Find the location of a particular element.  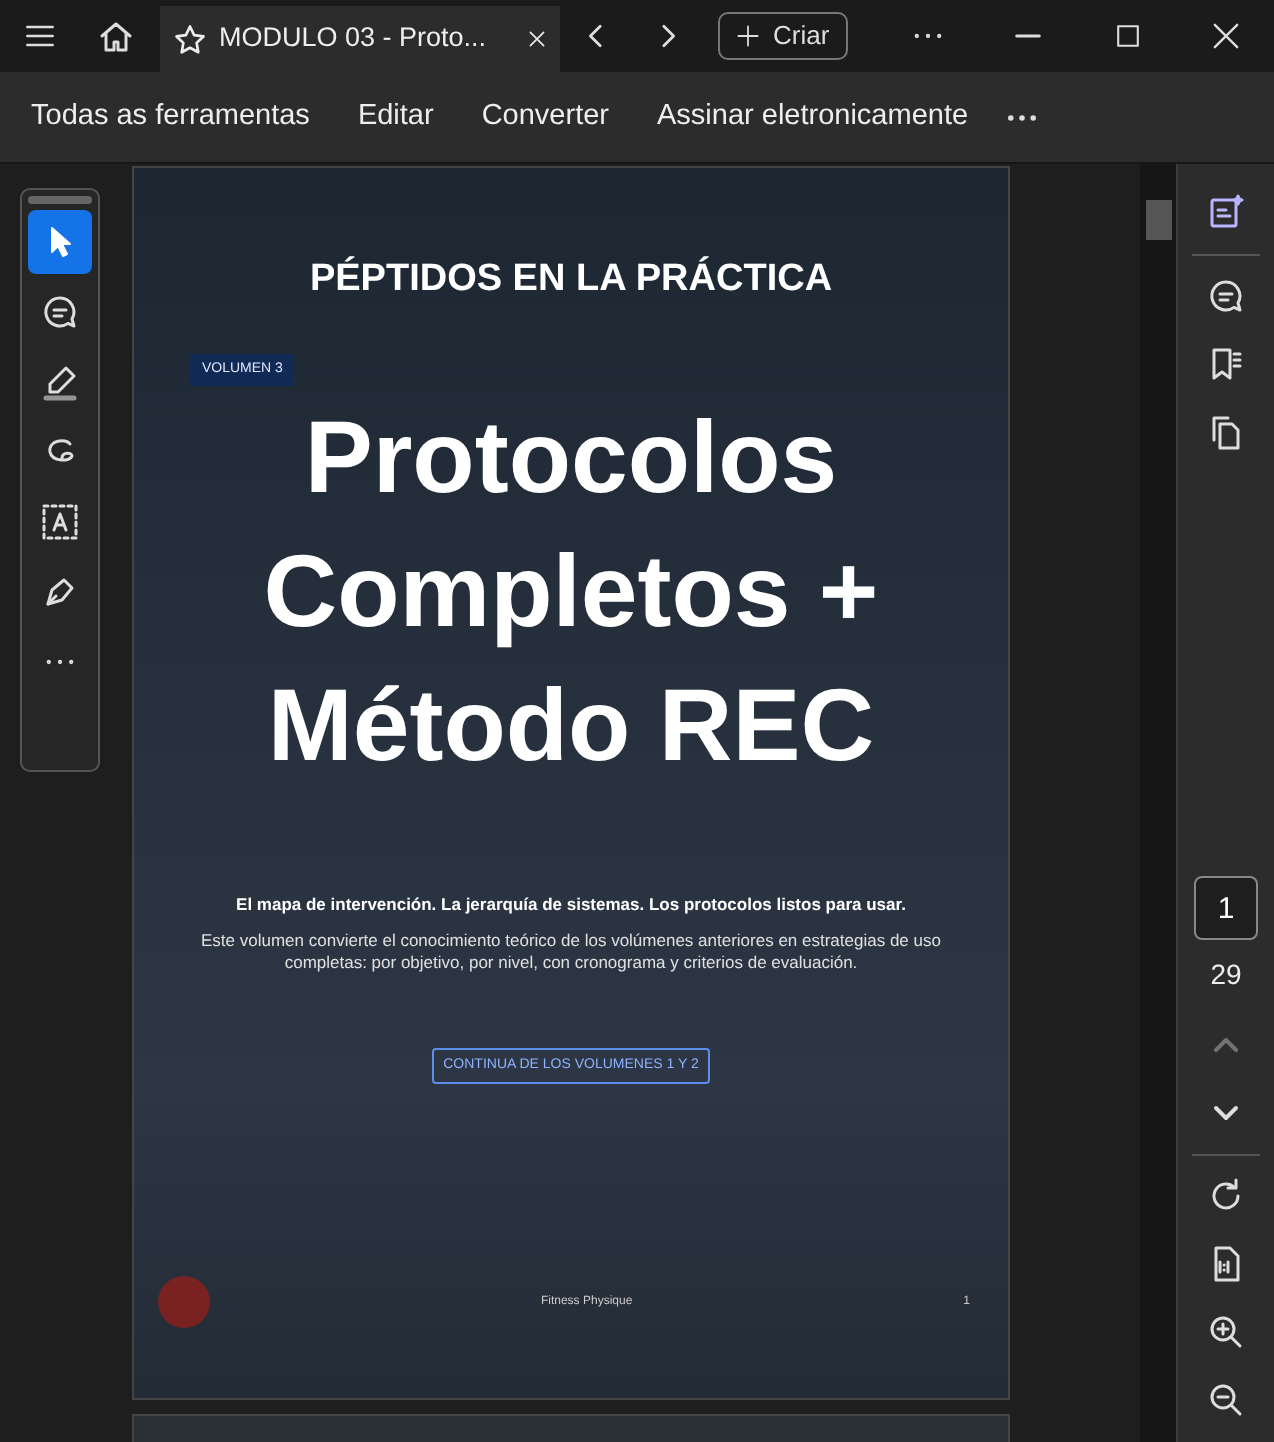

toolbar-menu-item: Assinar eletronicamente is located at coordinates (813, 117).